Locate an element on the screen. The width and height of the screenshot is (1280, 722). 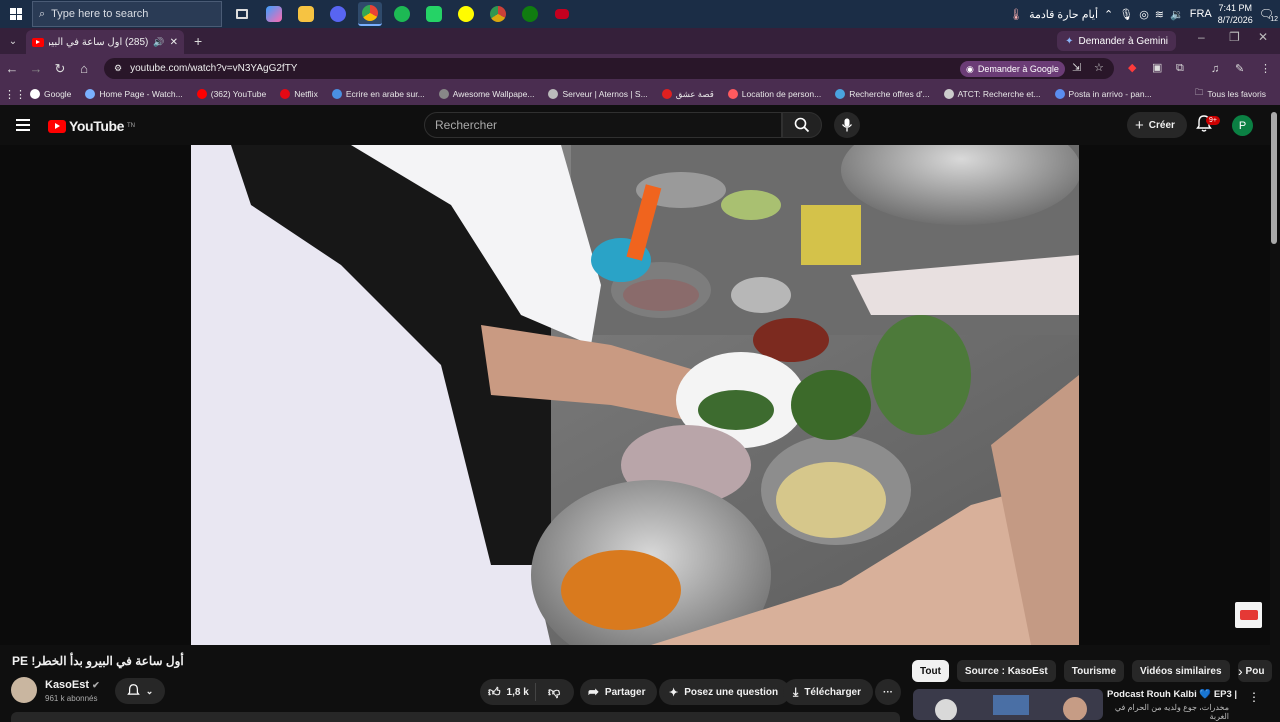
channel-avatar is located at coordinates (24, 690).